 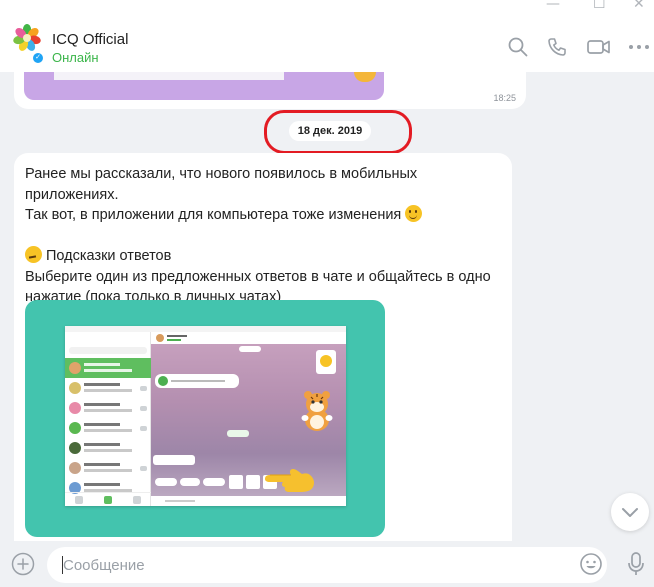 What do you see at coordinates (327, 6) in the screenshot?
I see `window-titlebar: — ☐ ✕` at bounding box center [327, 6].